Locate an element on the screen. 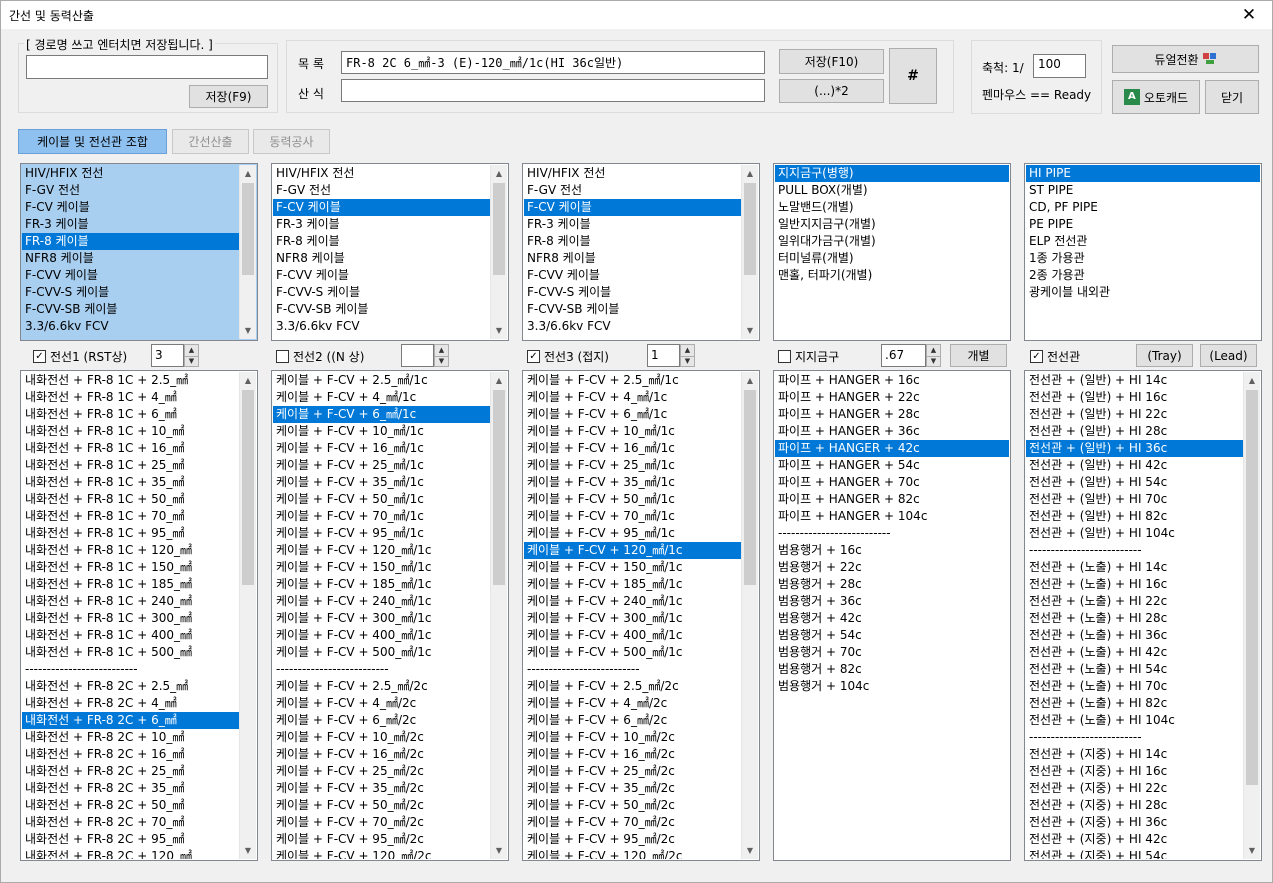 This screenshot has height=883, width=1273. list-item: 케이블 + F-CV + 500_㎟/1c is located at coordinates (381, 652).